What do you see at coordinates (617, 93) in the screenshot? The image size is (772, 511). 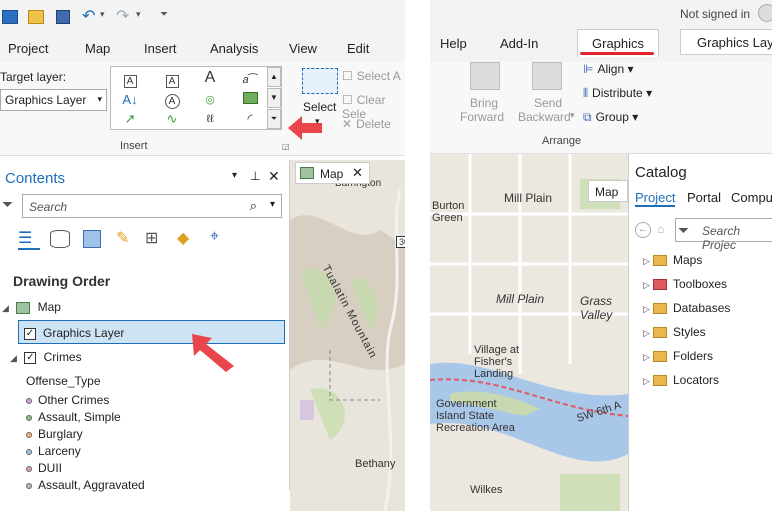 I see `distribute-button: ⫴ Distribute ▾` at bounding box center [617, 93].